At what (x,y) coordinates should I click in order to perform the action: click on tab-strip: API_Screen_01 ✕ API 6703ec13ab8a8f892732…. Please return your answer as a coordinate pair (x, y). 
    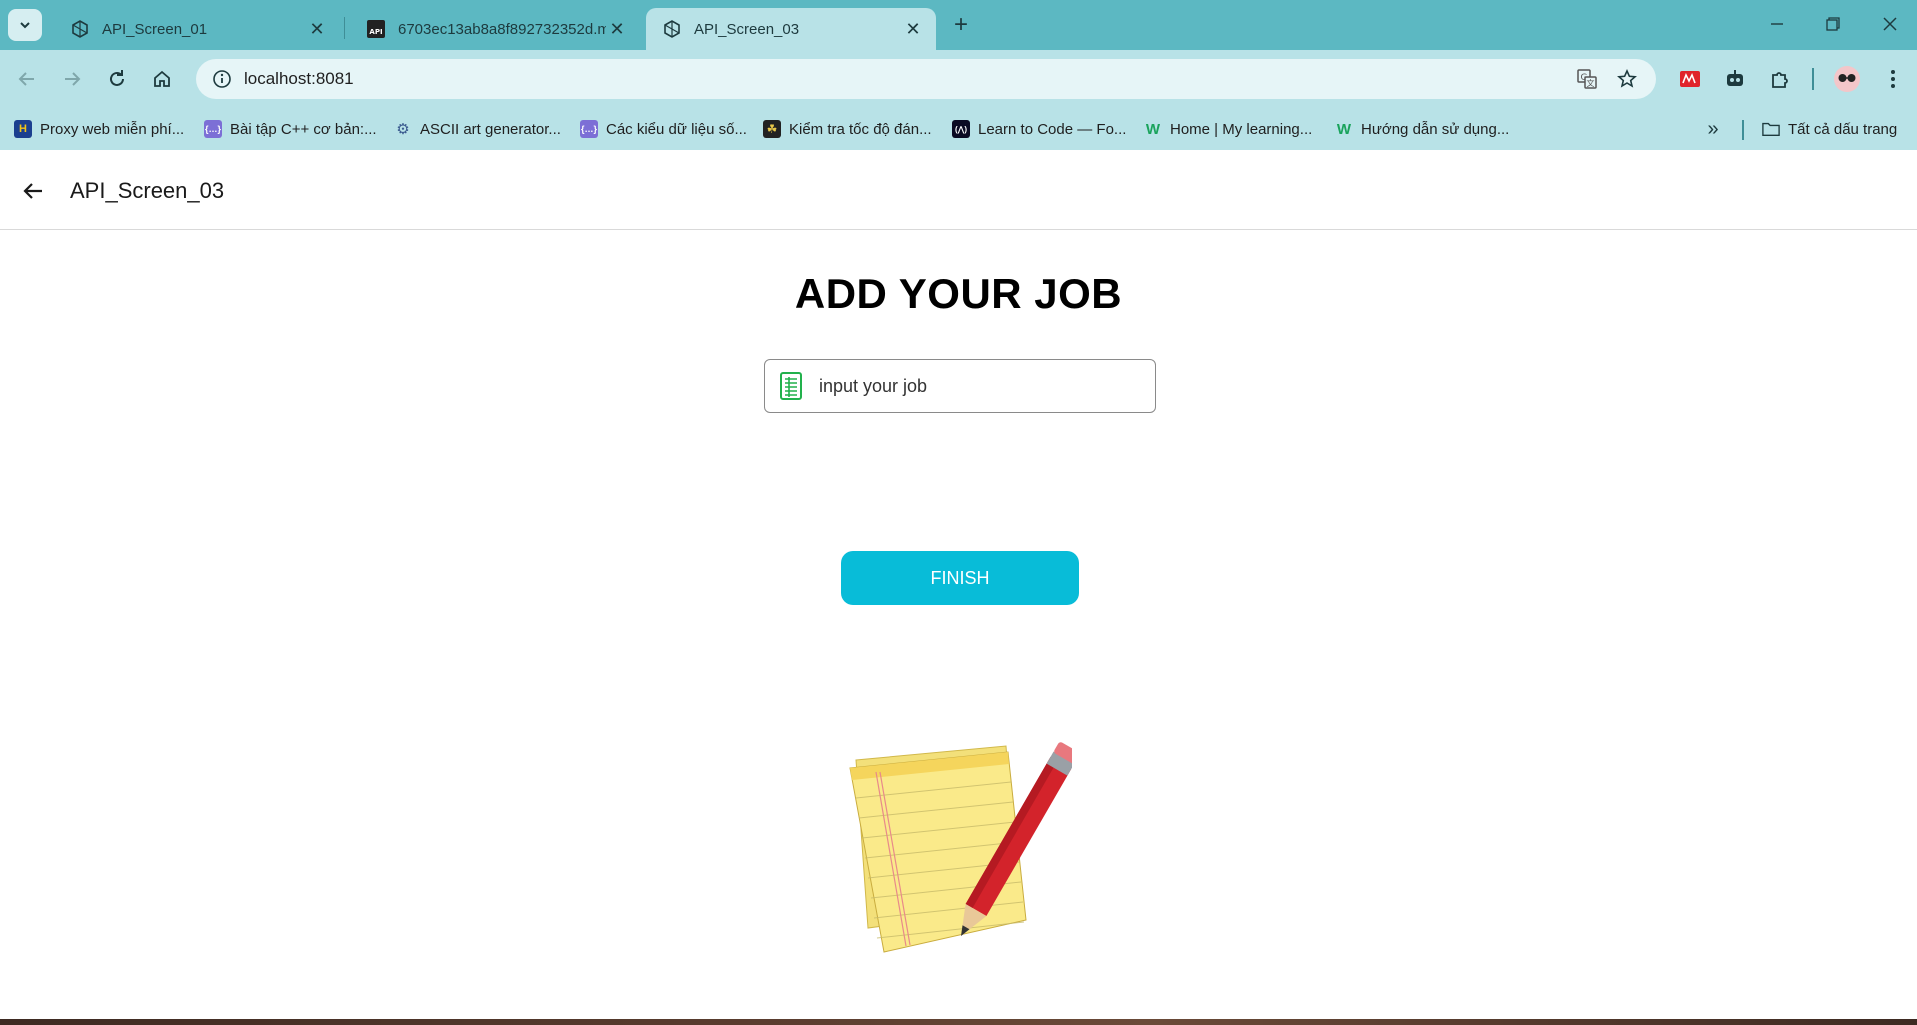
    Looking at the image, I should click on (958, 25).